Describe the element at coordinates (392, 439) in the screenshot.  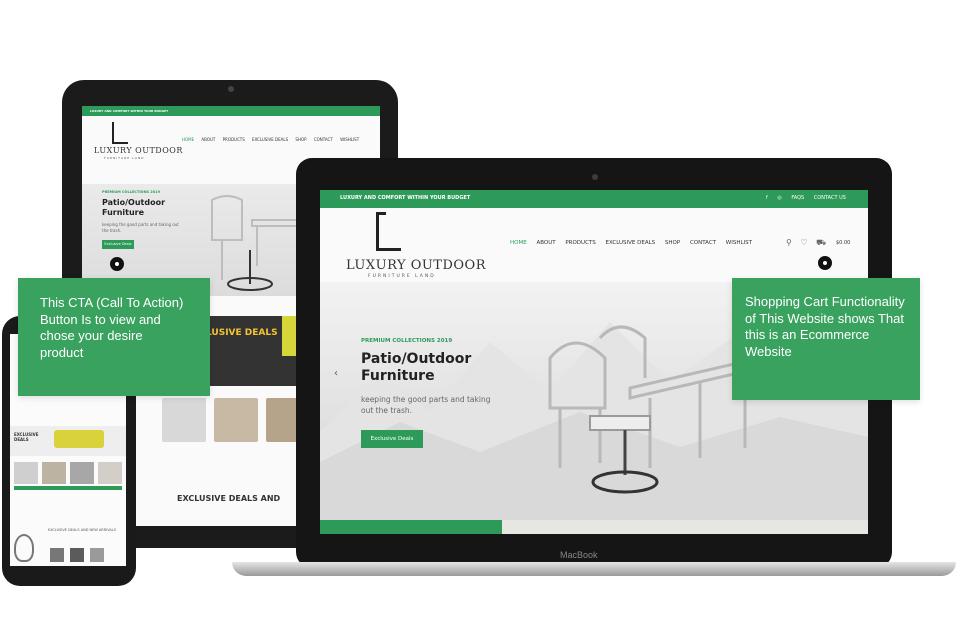
I see `exclusive-deals-button: Exclusive Deals` at that location.